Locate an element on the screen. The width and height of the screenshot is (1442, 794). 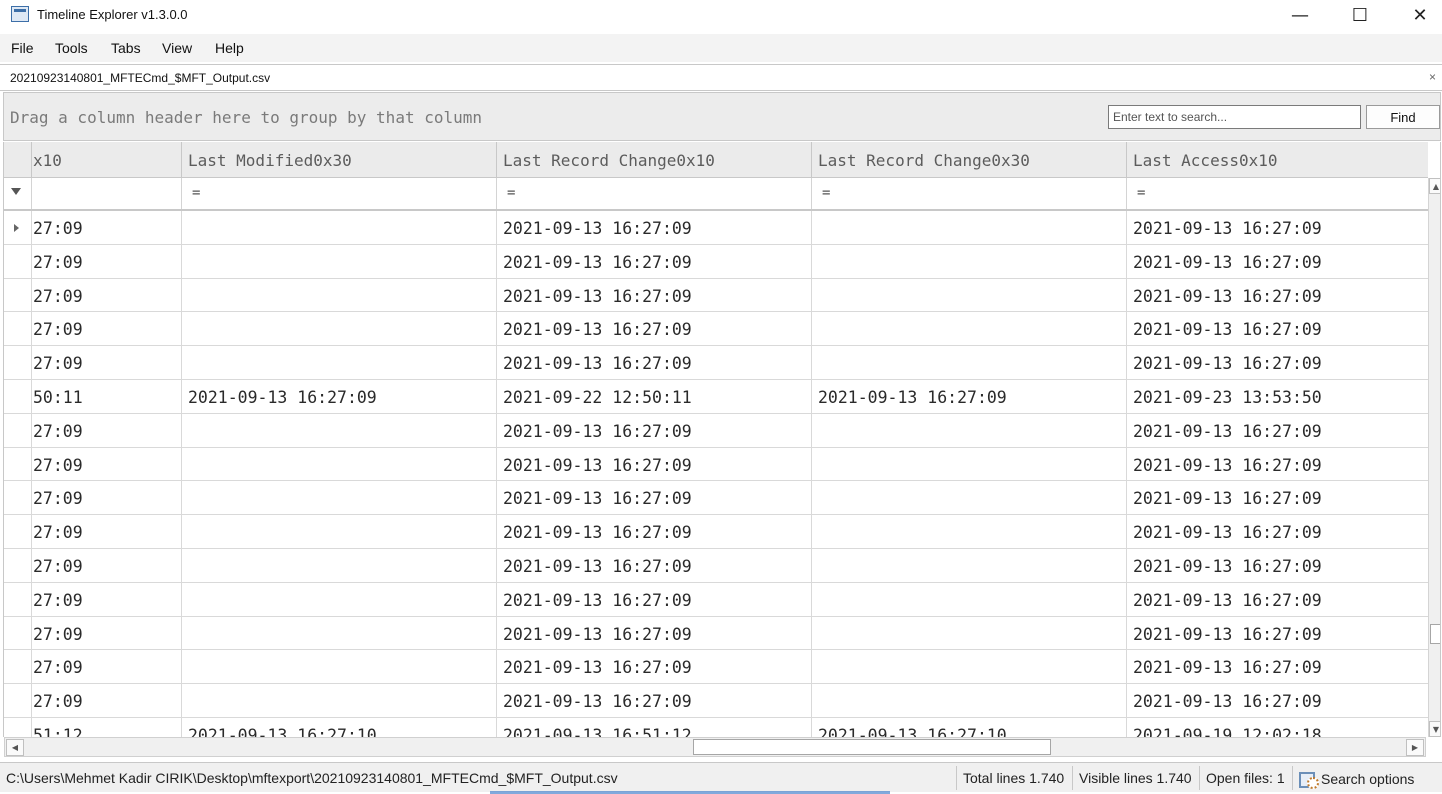
filter-cell-x10 is located at coordinates (107, 193).